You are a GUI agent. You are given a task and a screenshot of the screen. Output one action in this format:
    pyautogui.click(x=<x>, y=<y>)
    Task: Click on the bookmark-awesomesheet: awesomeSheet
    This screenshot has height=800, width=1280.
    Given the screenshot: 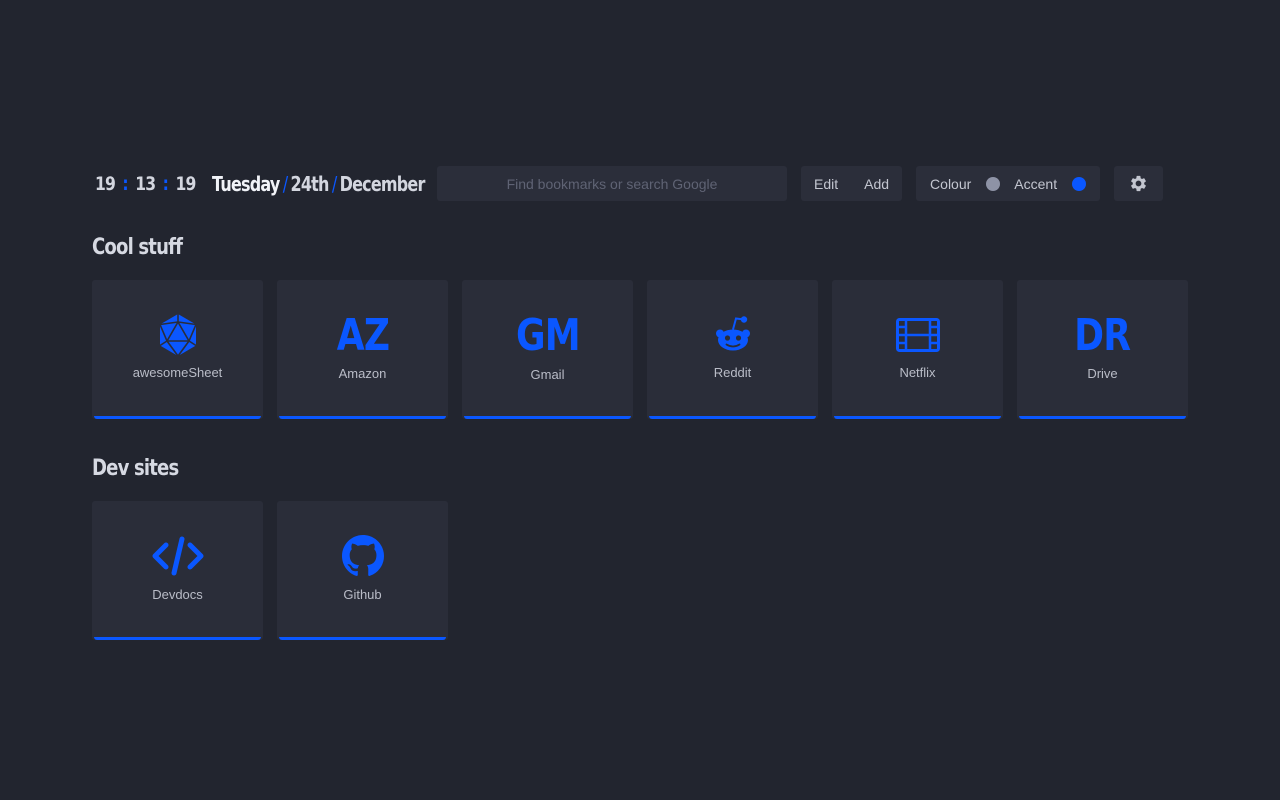 What is the action you would take?
    pyautogui.click(x=177, y=349)
    